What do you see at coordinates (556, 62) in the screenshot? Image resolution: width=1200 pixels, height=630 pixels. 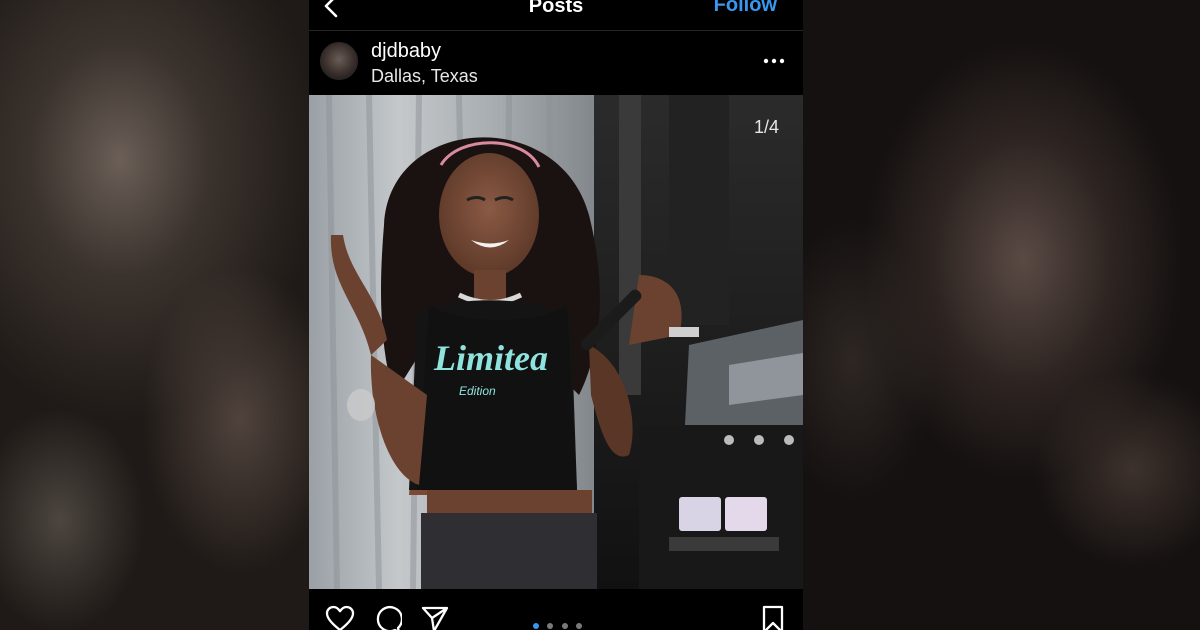 I see `post-header: djdbaby Dallas, Texas` at bounding box center [556, 62].